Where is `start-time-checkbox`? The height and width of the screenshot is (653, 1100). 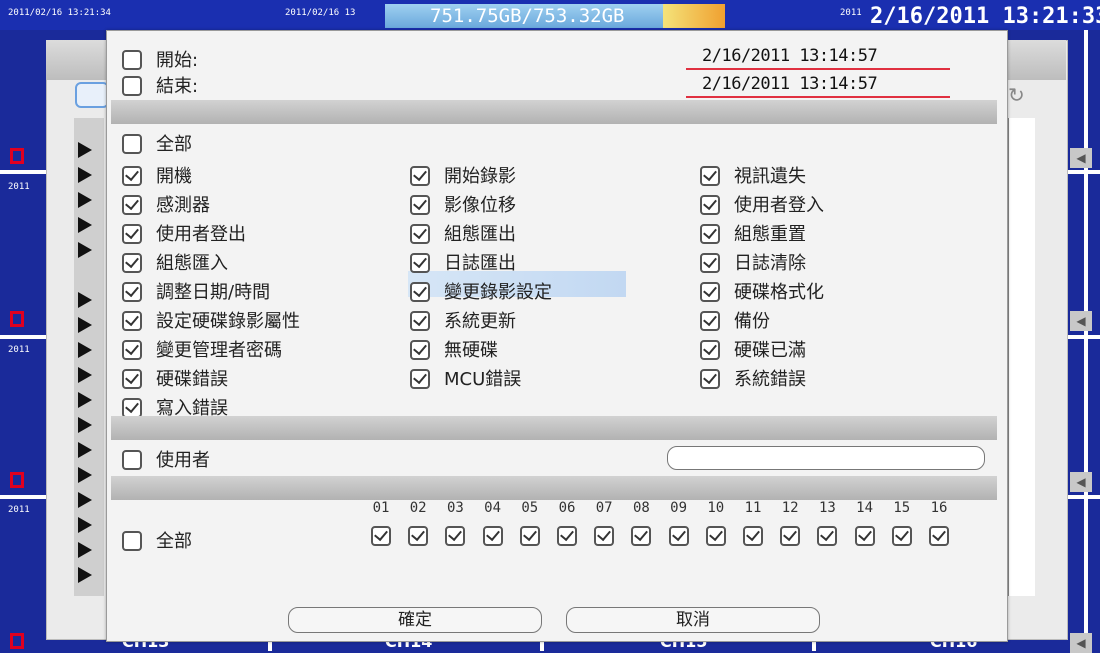
start-time-checkbox is located at coordinates (132, 60).